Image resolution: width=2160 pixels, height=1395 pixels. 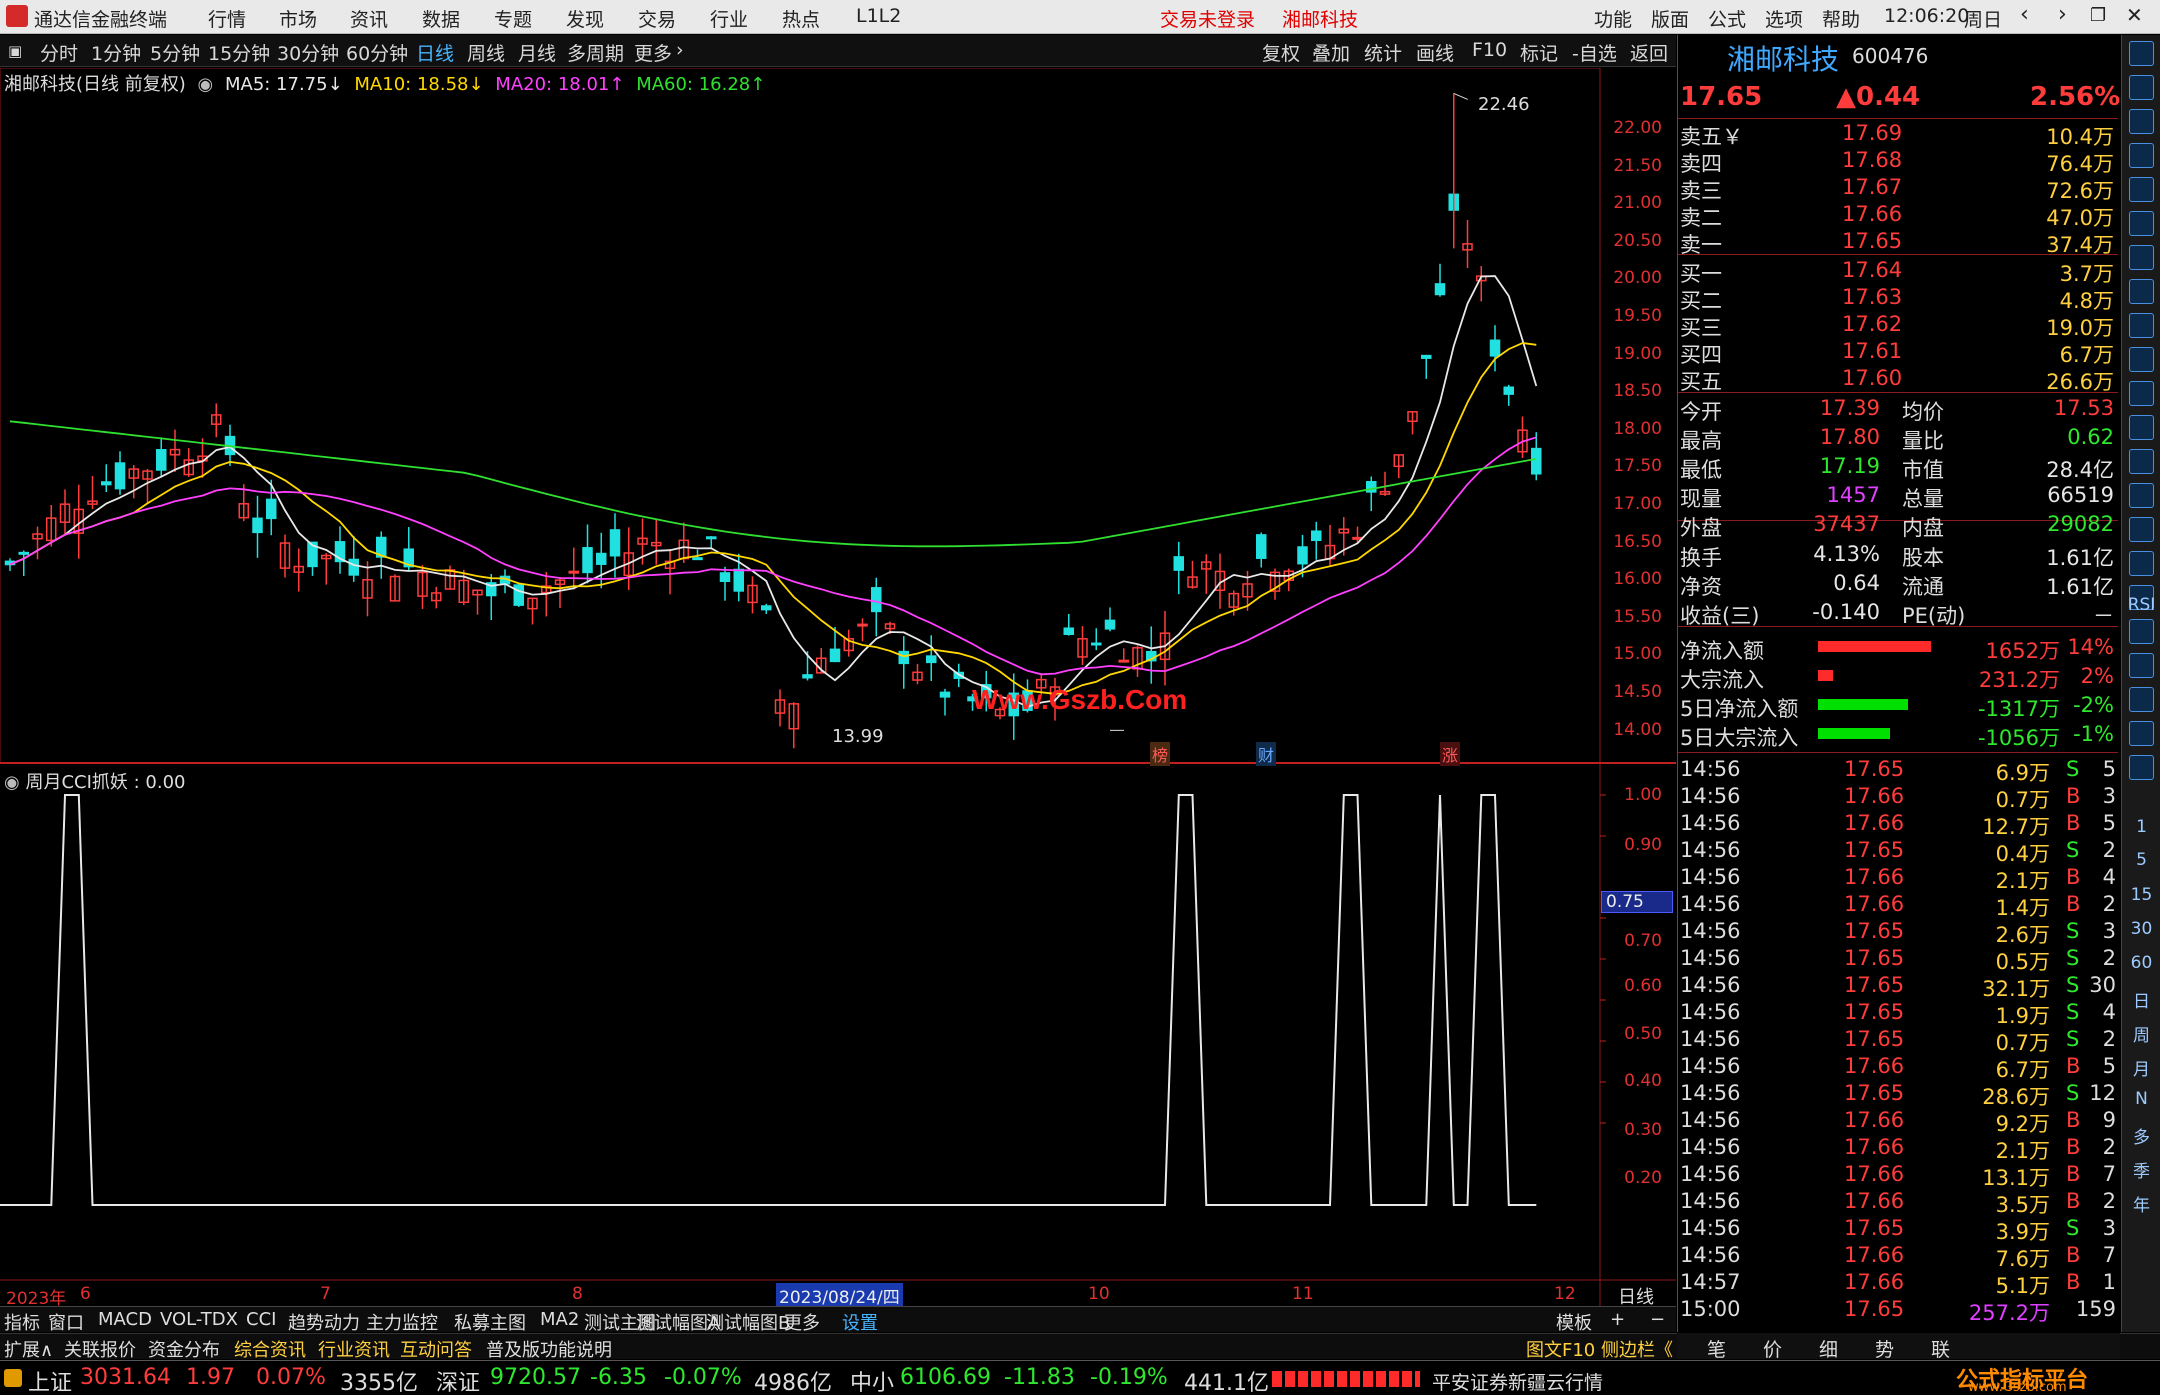 I want to click on quote-tab-4: 联, so click(x=1940, y=1348).